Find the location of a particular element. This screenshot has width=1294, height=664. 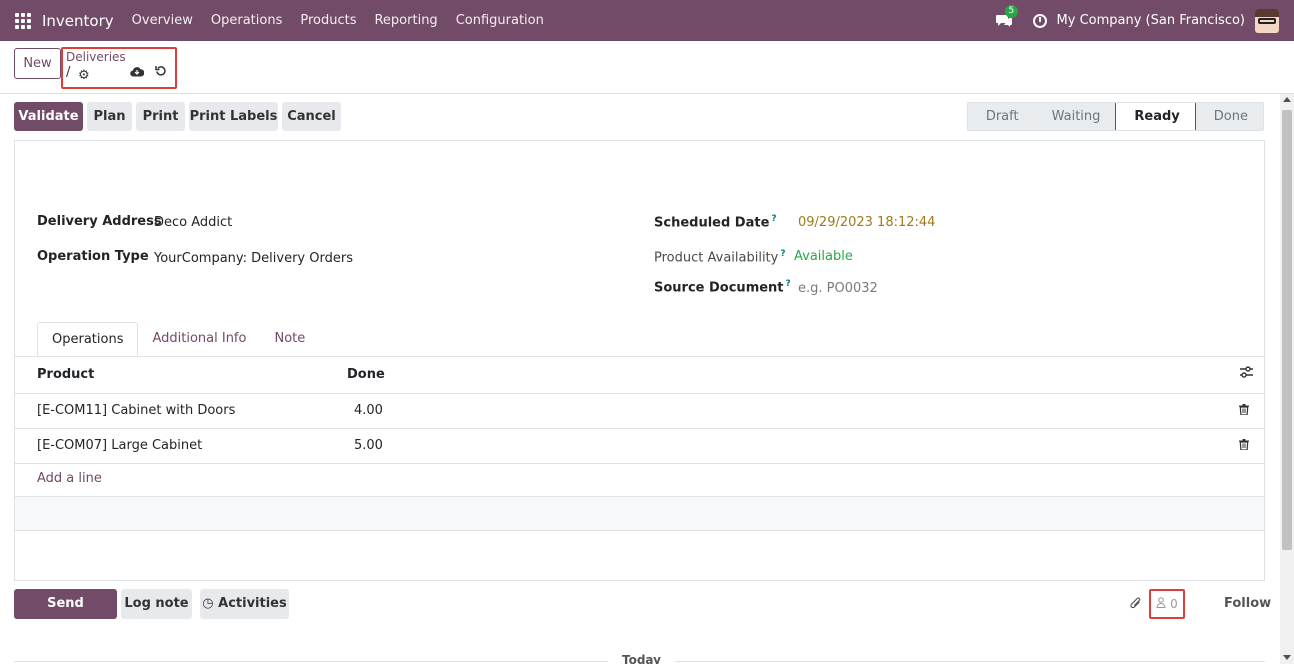

column-product: Product is located at coordinates (65, 374).